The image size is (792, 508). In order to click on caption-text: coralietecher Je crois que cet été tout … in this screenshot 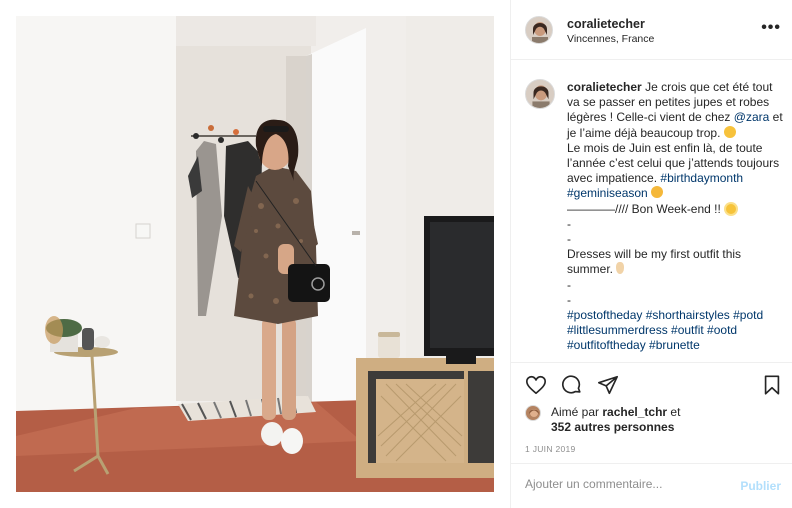, I will do `click(677, 217)`.